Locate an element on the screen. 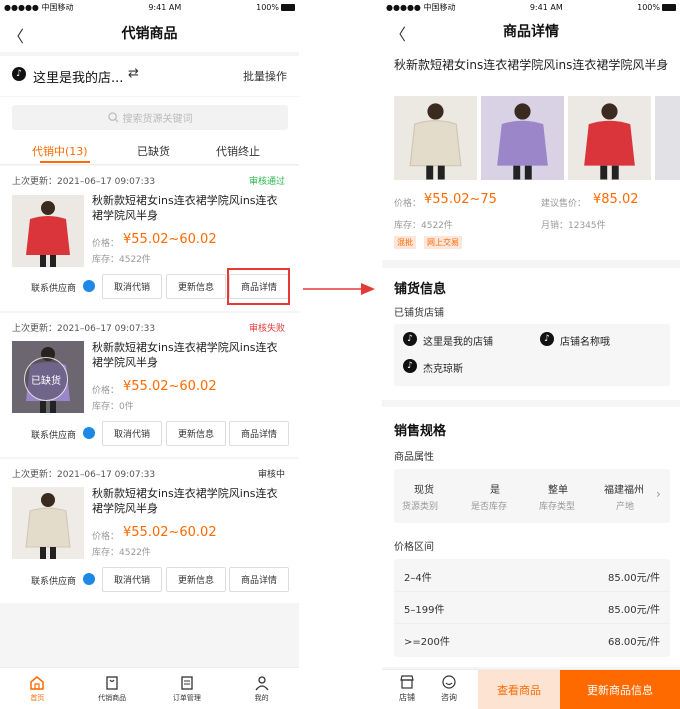  search-section: 搜索货源关键词 is located at coordinates (149, 117).